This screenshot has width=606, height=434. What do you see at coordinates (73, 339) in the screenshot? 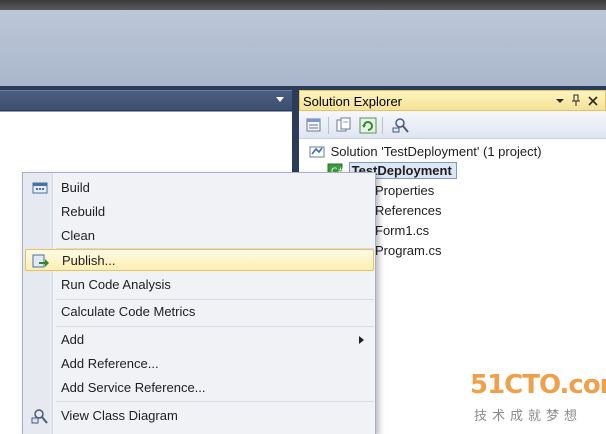
I see `menu-item-label: Add` at bounding box center [73, 339].